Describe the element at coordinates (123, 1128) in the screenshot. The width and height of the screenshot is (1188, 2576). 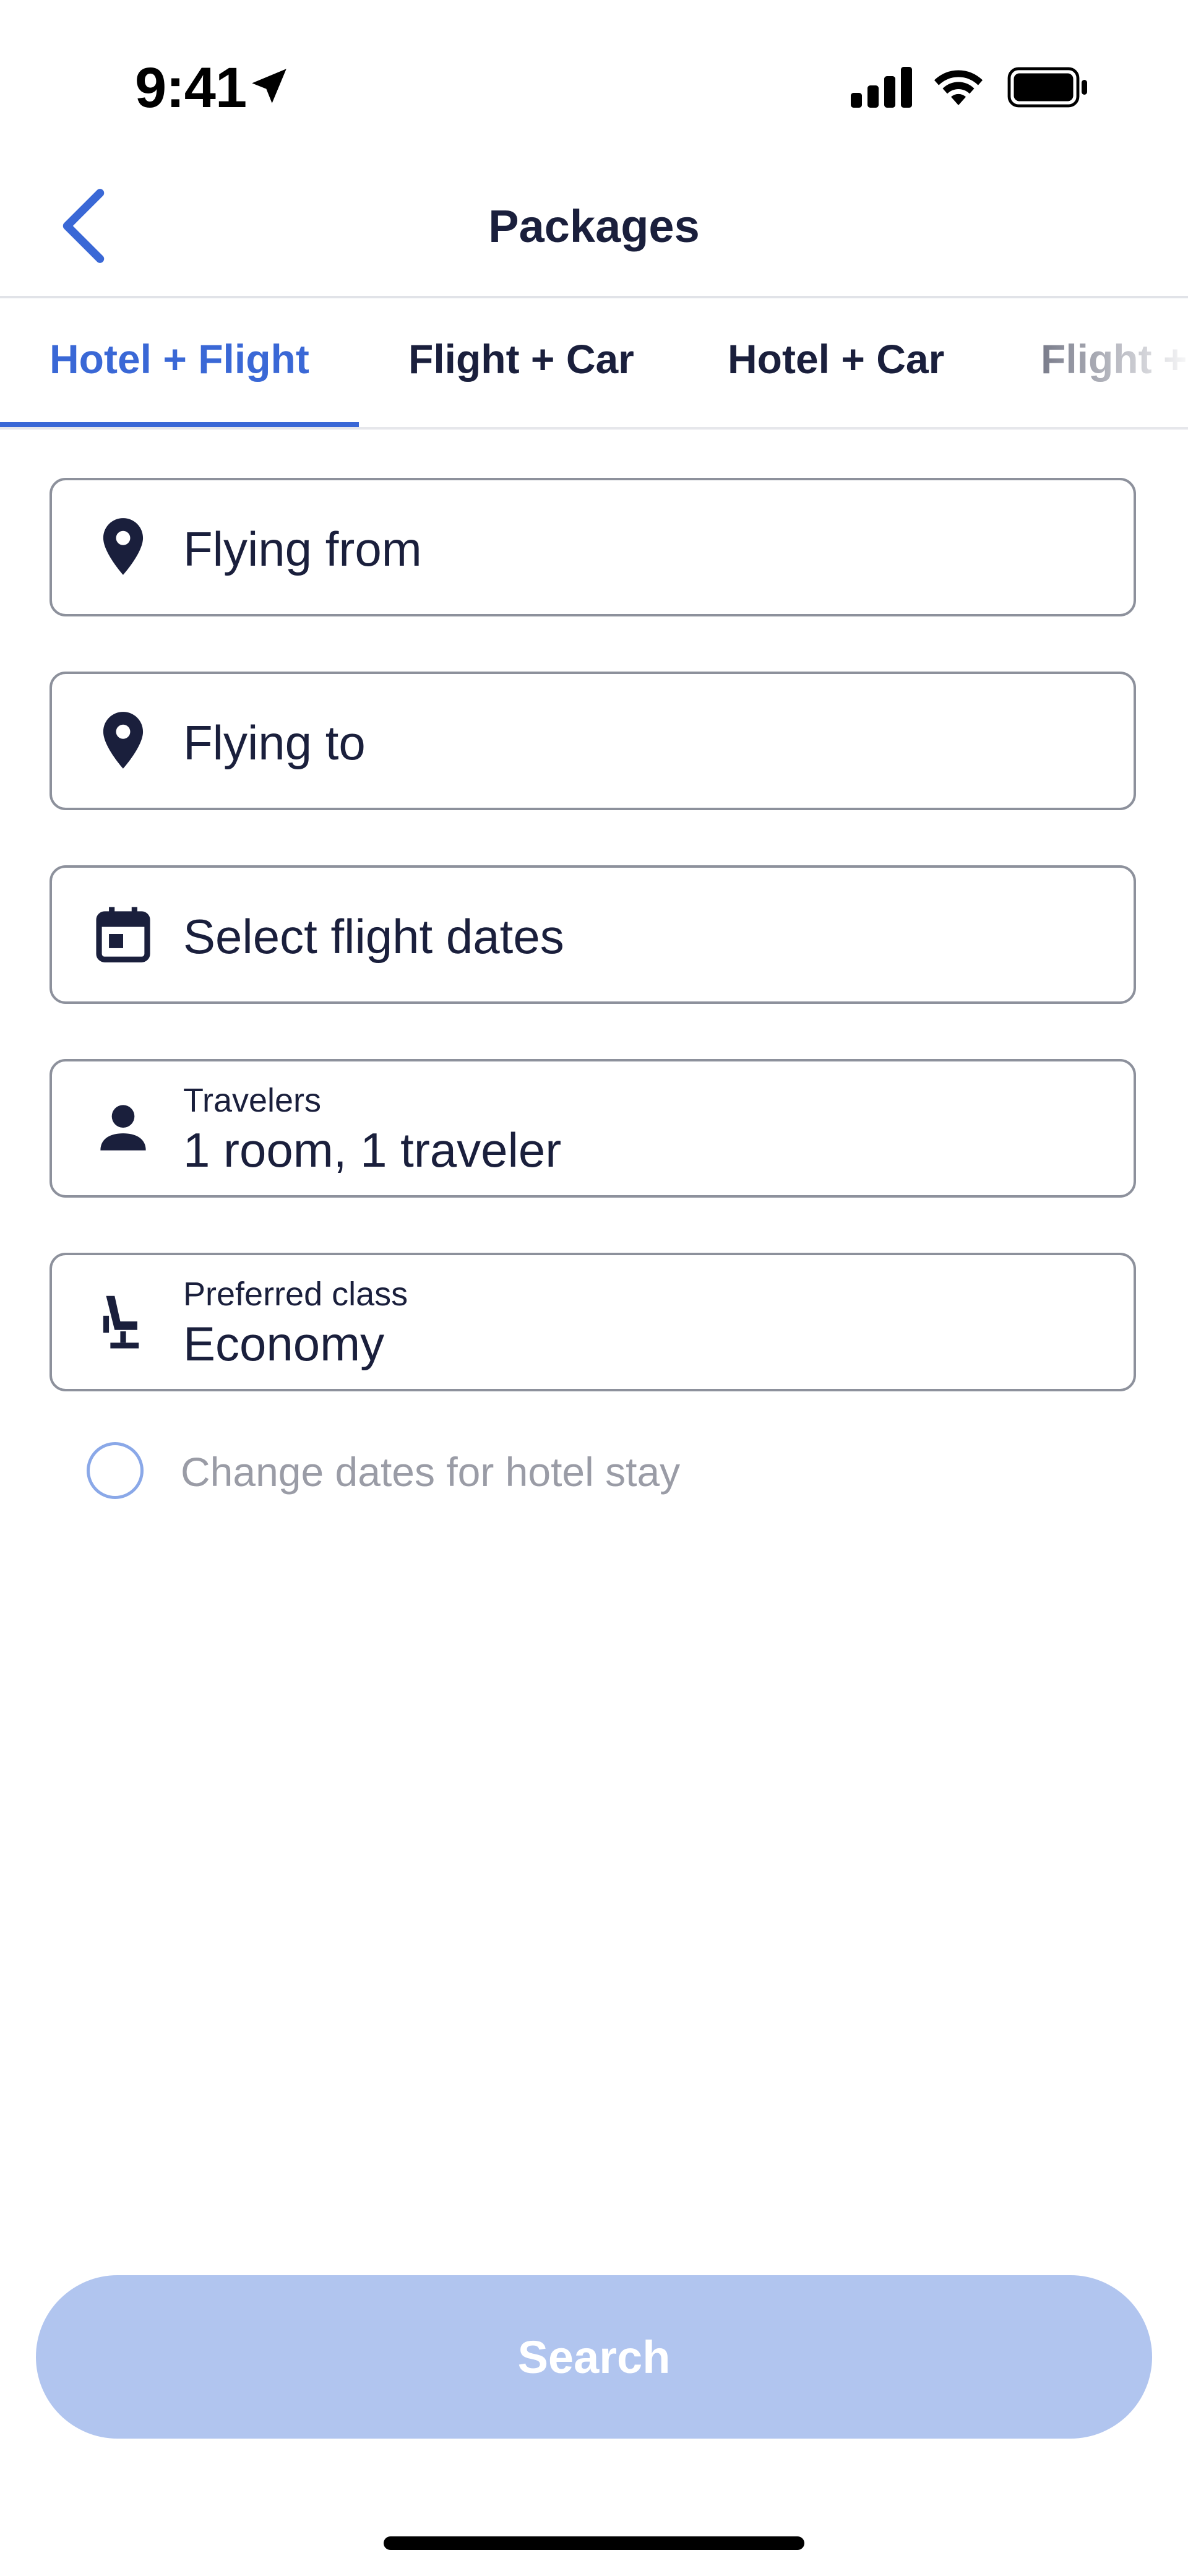
I see `person-icon` at that location.